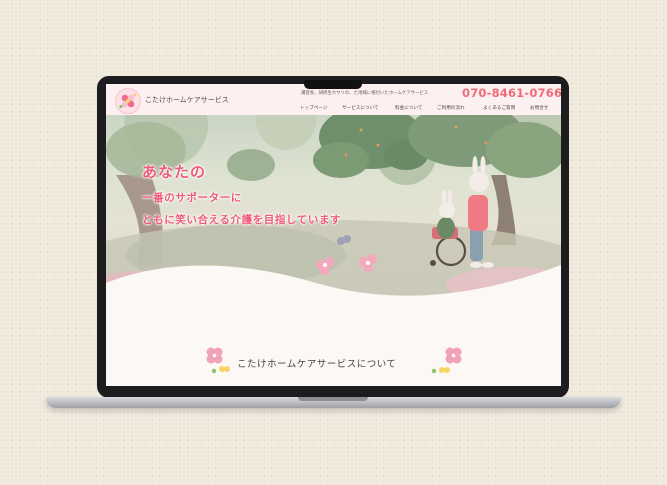 This screenshot has height=485, width=667. What do you see at coordinates (365, 93) in the screenshot?
I see `site-tagline: 講習会、研修生ホヤリの、た地域に根付いたホームケアサービス` at bounding box center [365, 93].